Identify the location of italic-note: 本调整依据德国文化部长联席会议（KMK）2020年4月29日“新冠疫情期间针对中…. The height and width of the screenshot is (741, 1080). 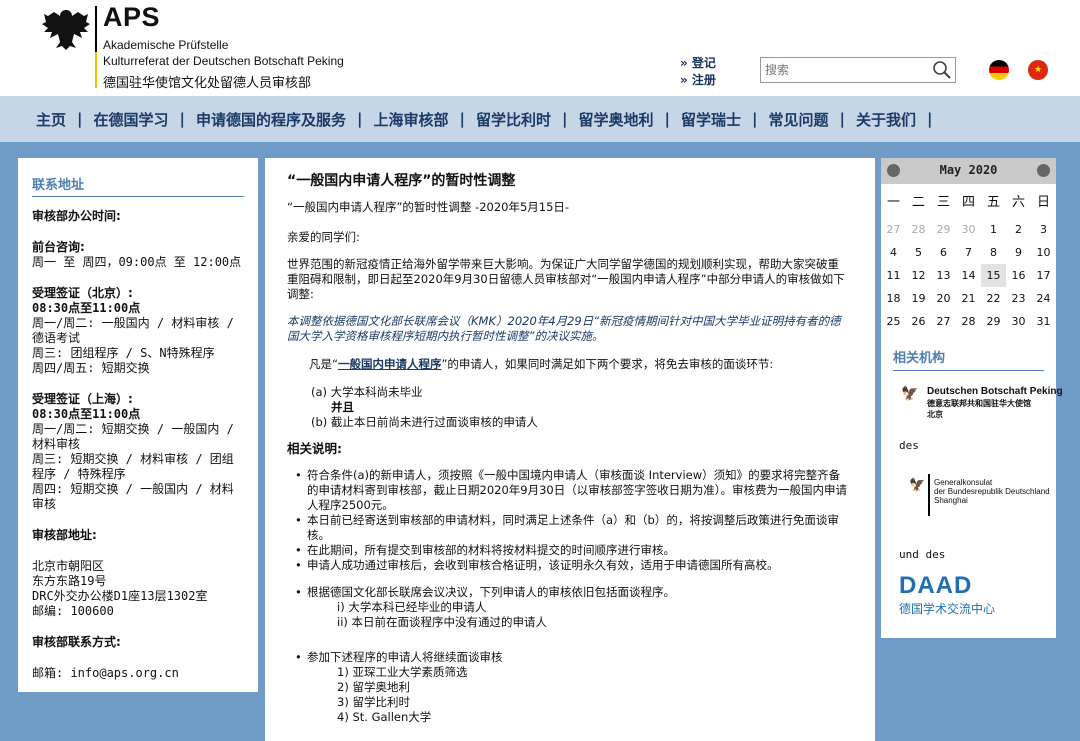
(564, 328).